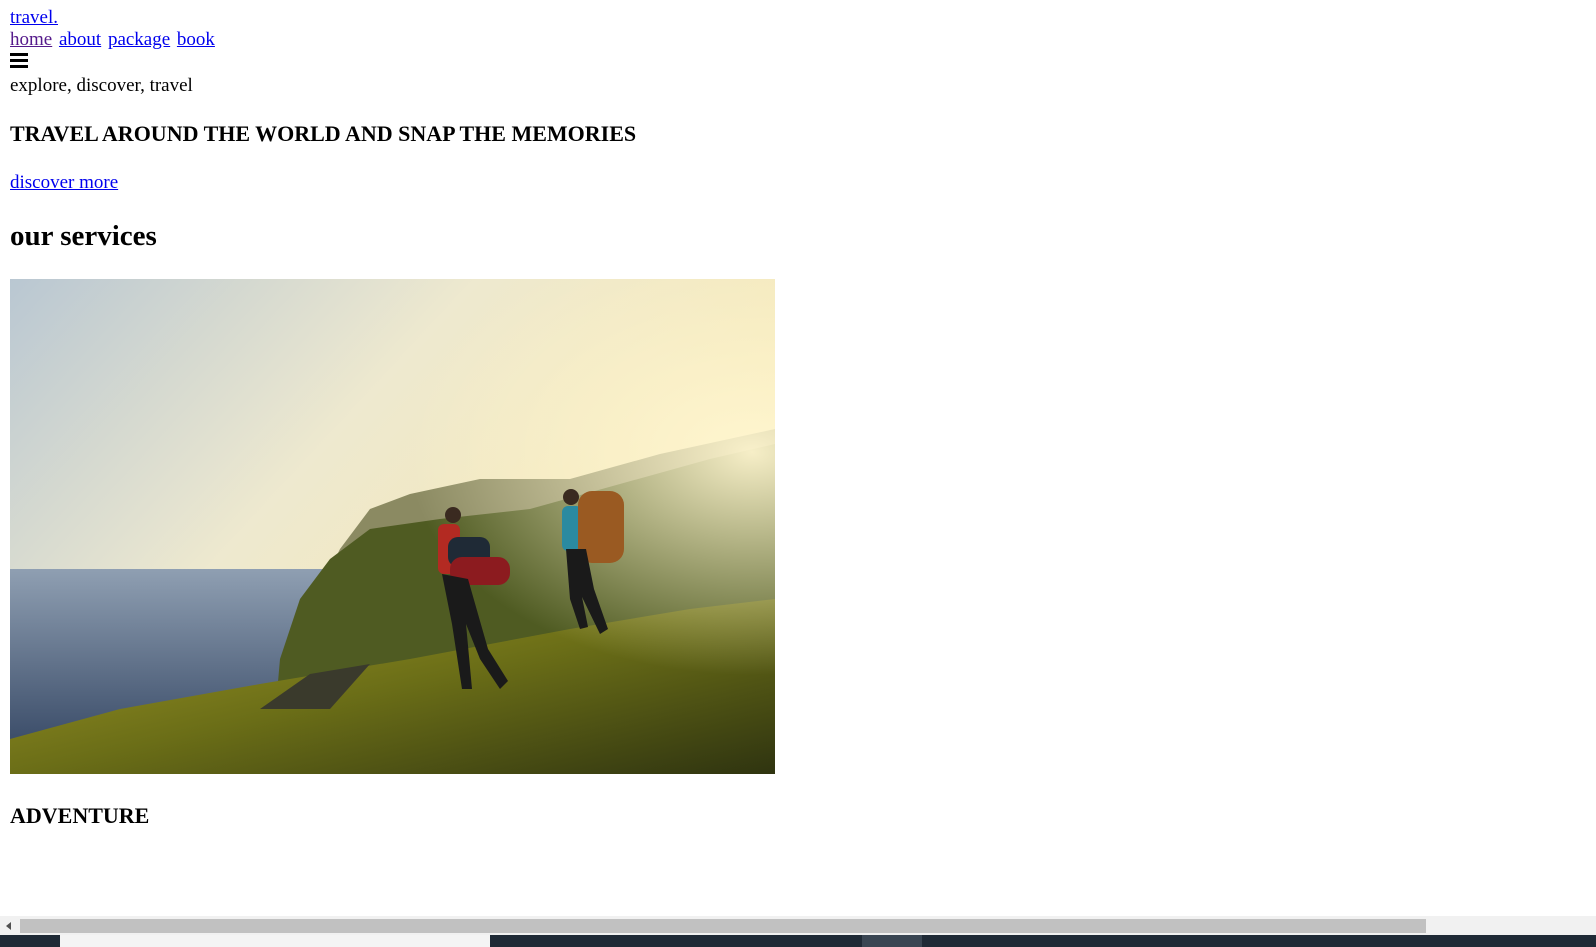 The image size is (1596, 947). Describe the element at coordinates (19, 60) in the screenshot. I see `hamburger-menu-icon` at that location.